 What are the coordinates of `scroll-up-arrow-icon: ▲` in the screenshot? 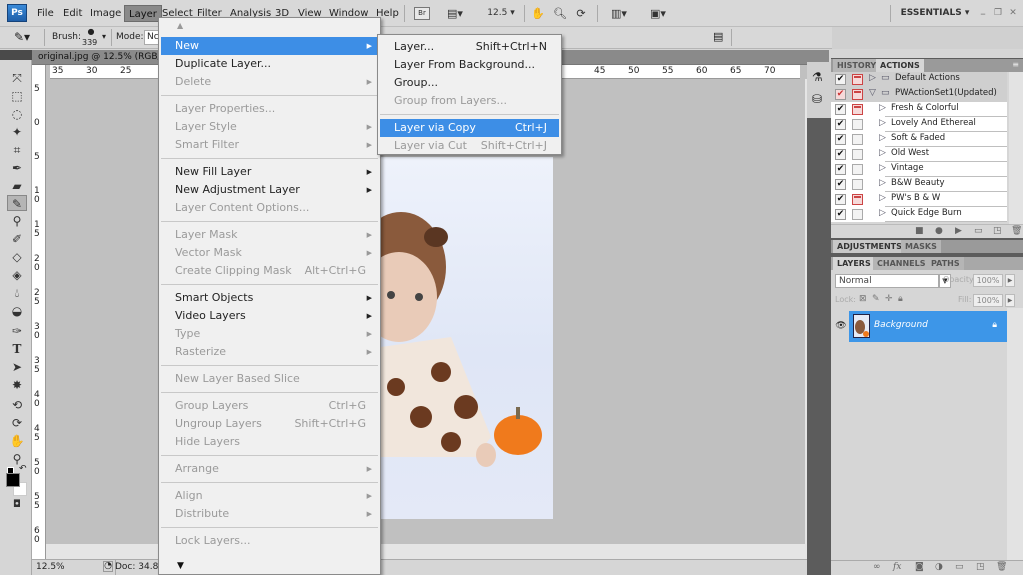 It's located at (180, 25).